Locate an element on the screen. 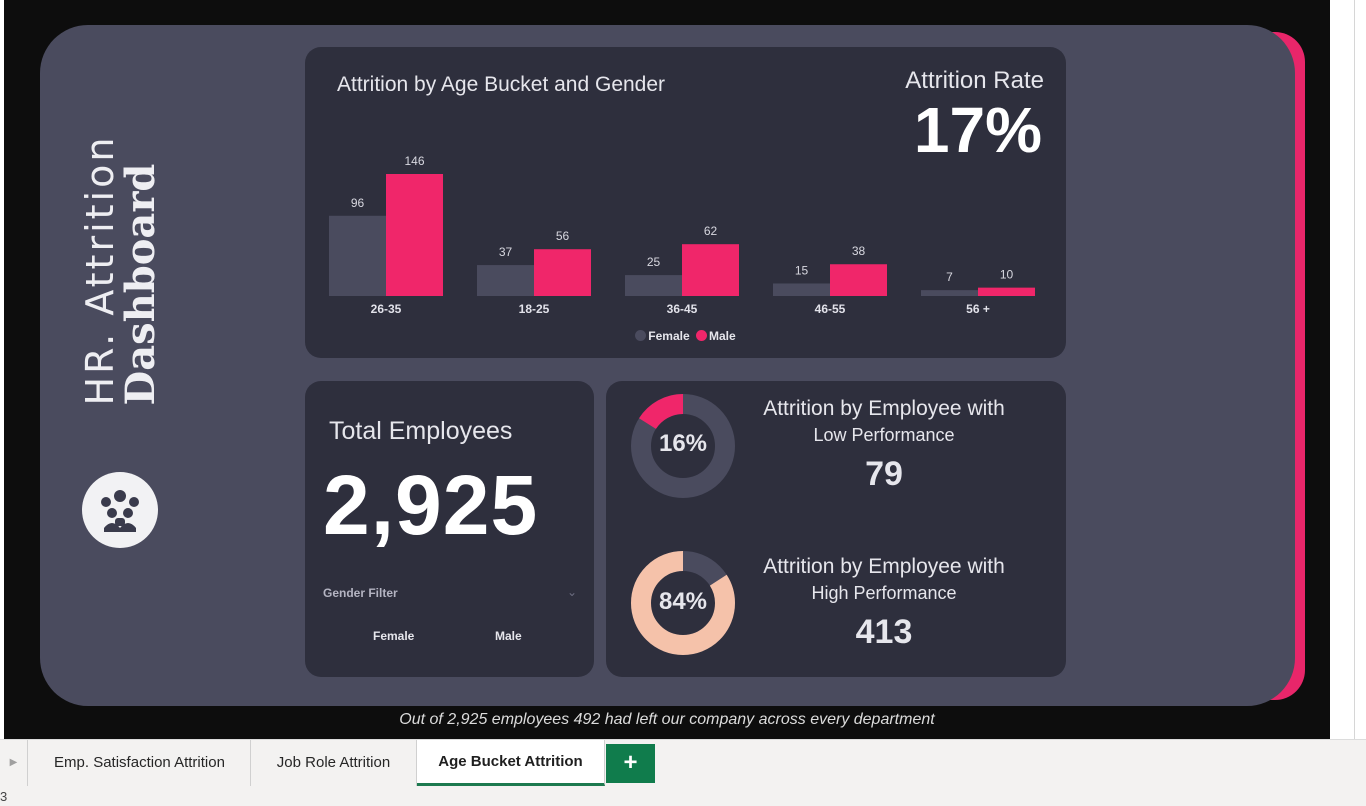 The height and width of the screenshot is (806, 1366). low-performance-percent: 16% is located at coordinates (683, 443).